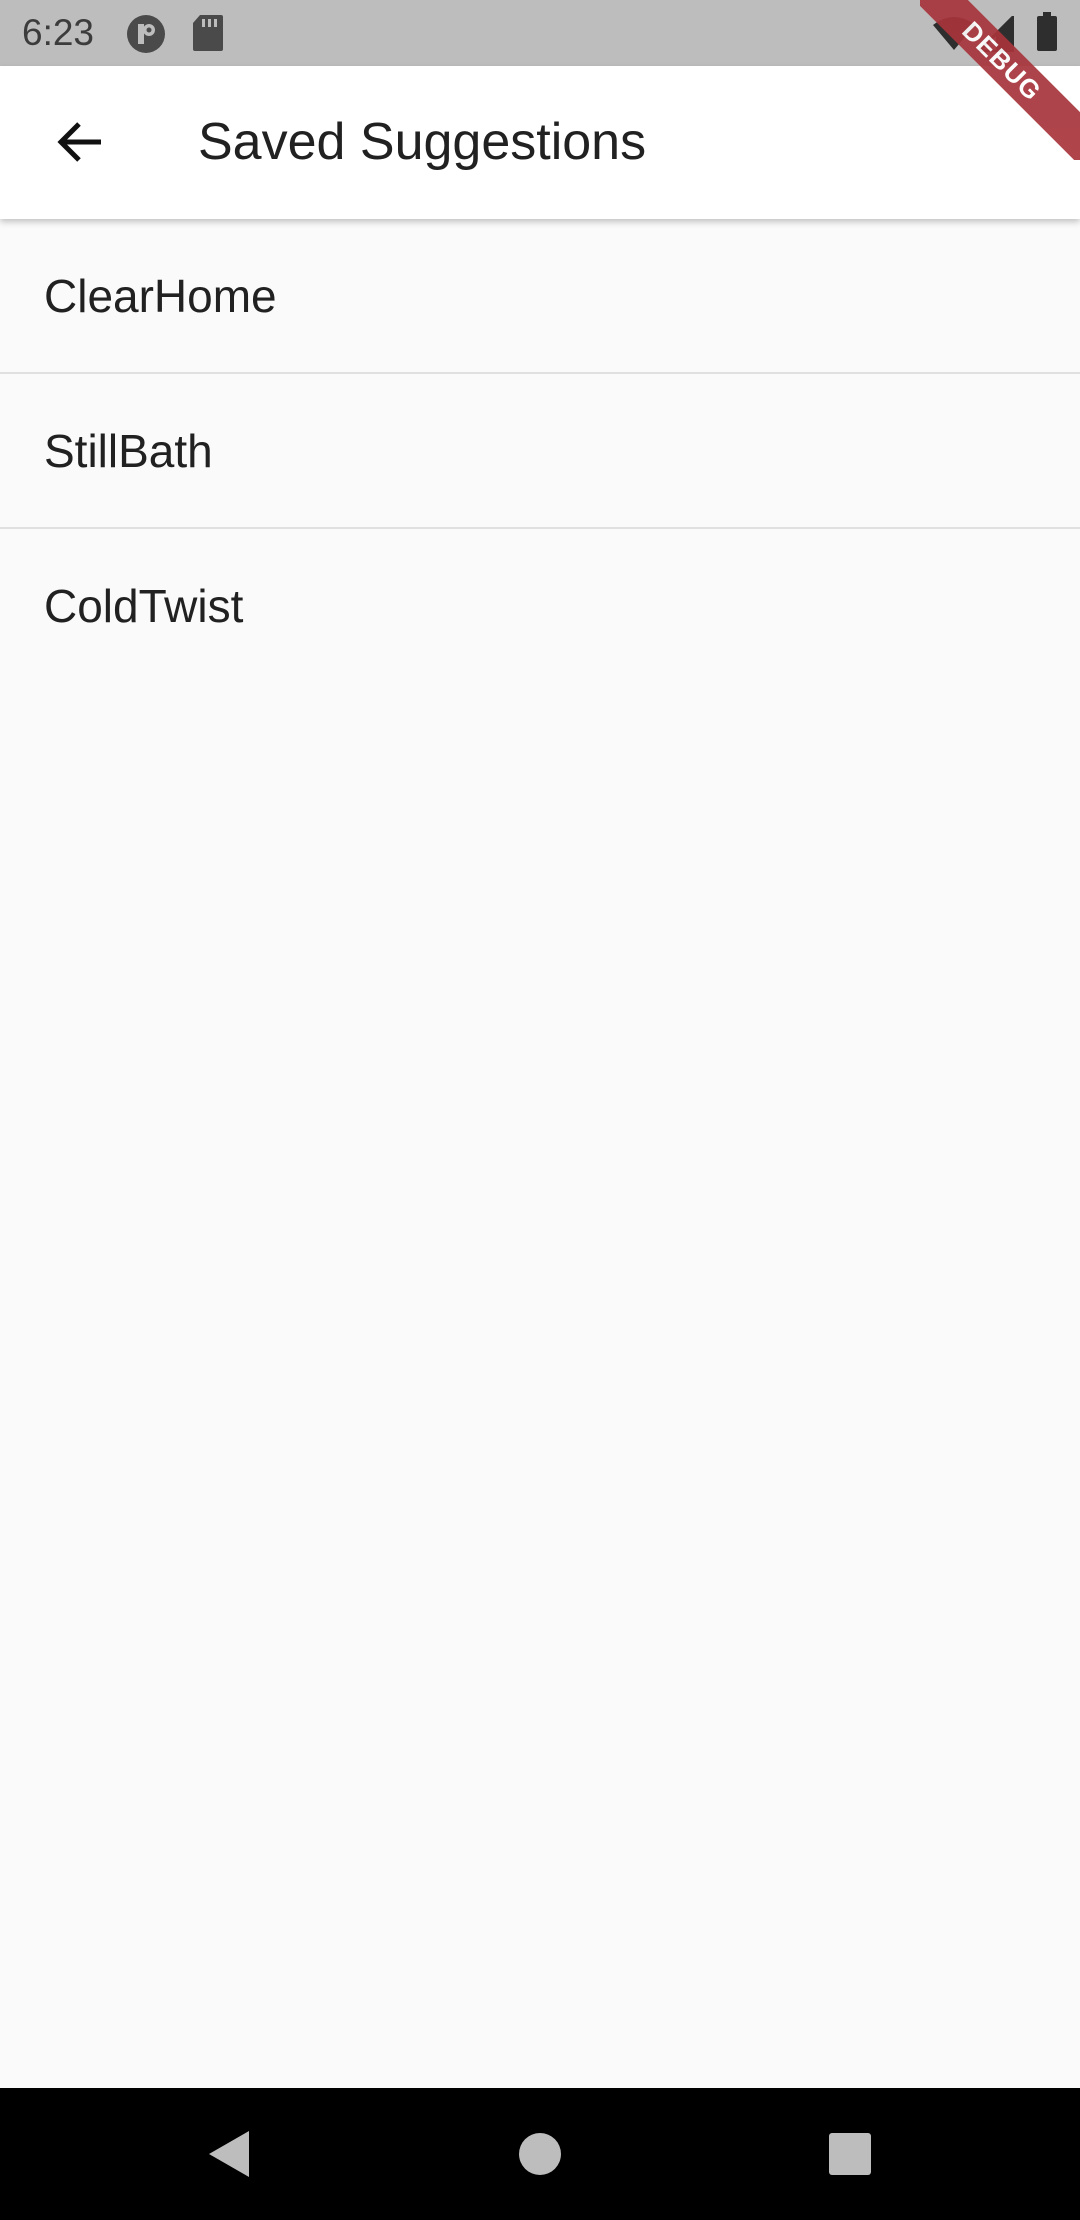 The width and height of the screenshot is (1080, 2220). Describe the element at coordinates (128, 450) in the screenshot. I see `list-item-label: StillBath` at that location.